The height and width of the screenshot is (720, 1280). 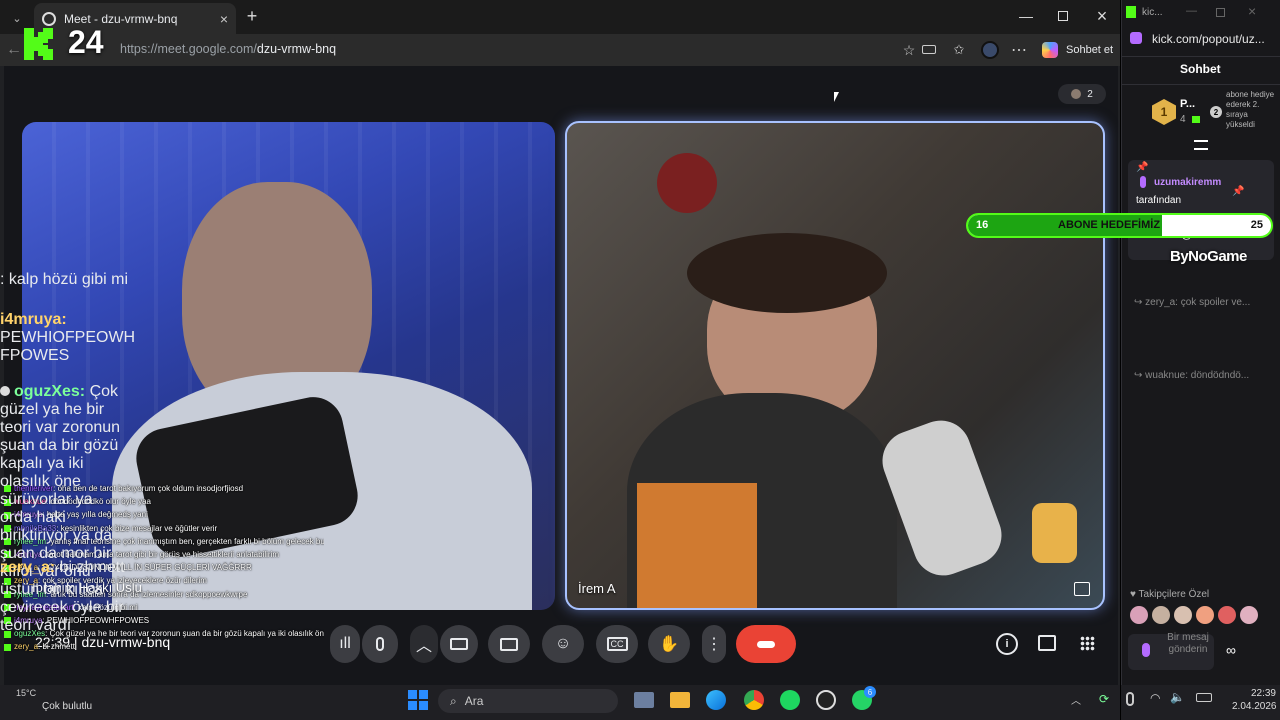 What do you see at coordinates (49, 18) in the screenshot?
I see `meet-favicon-icon` at bounding box center [49, 18].